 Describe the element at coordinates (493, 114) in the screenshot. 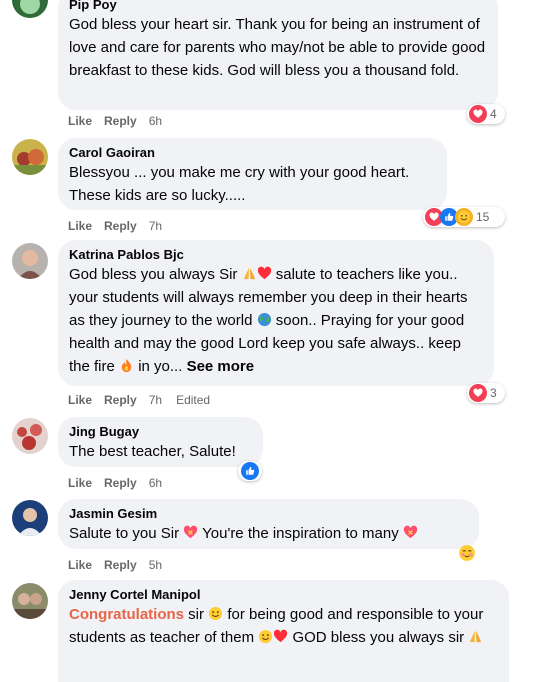

I see `reaction-count: 4` at that location.